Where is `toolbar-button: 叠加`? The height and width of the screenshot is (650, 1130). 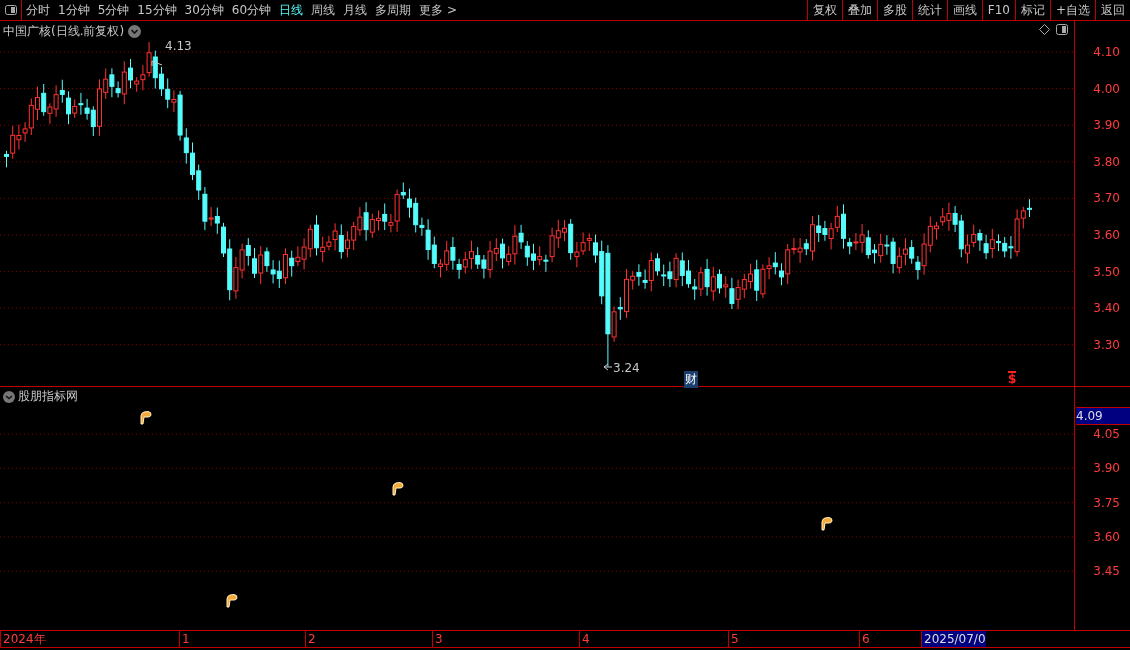
toolbar-button: 叠加 is located at coordinates (859, 10).